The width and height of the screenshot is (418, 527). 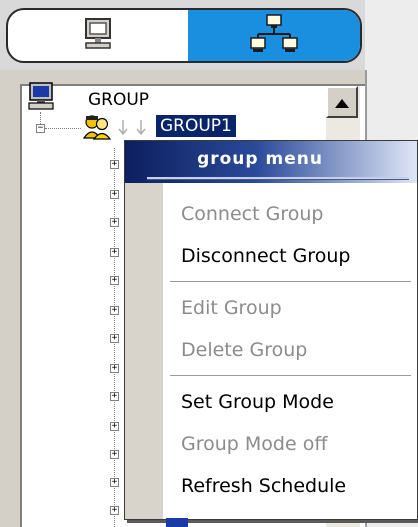 I want to click on group-users-icon, so click(x=97, y=129).